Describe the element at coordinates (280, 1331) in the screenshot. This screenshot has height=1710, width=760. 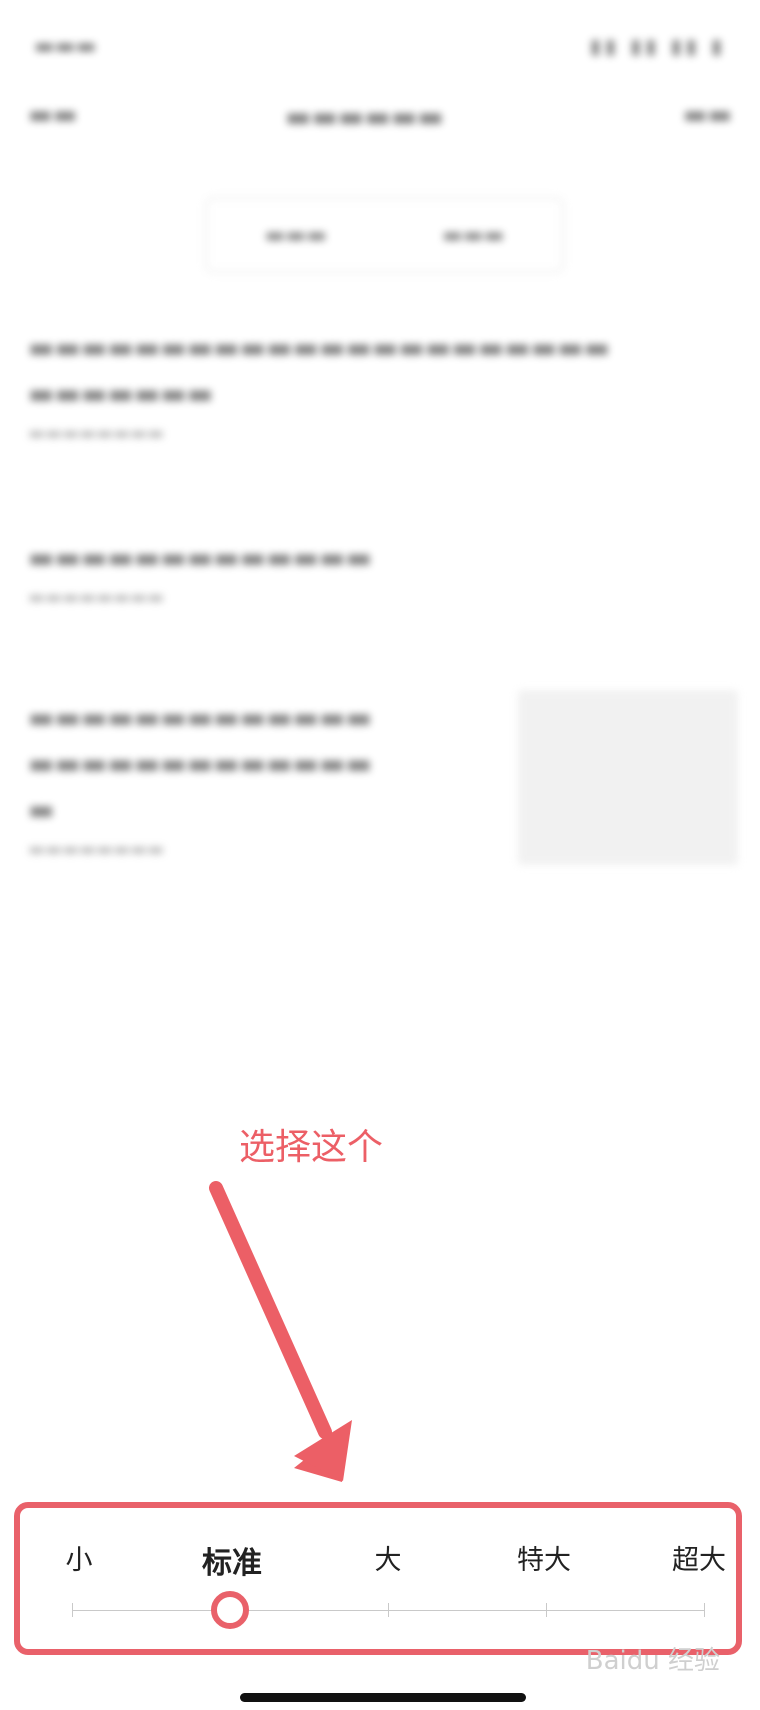
I see `annotation-arrow` at that location.